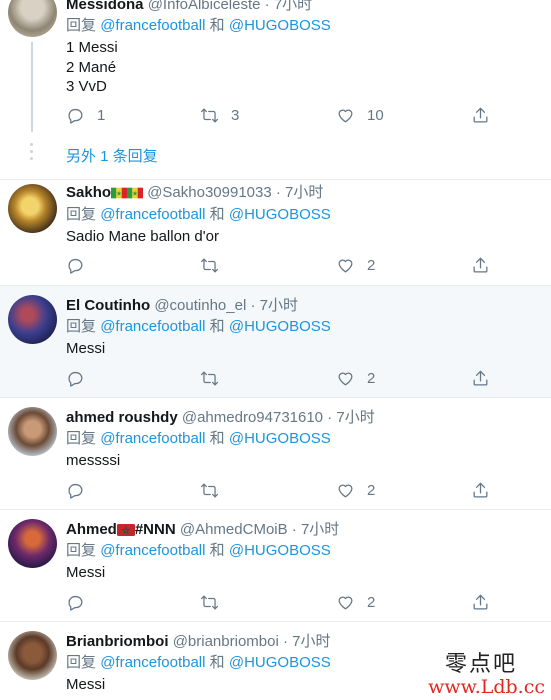 This screenshot has height=700, width=551. Describe the element at coordinates (142, 236) in the screenshot. I see `tweet-text: Sadio Mane ballon d'or` at that location.